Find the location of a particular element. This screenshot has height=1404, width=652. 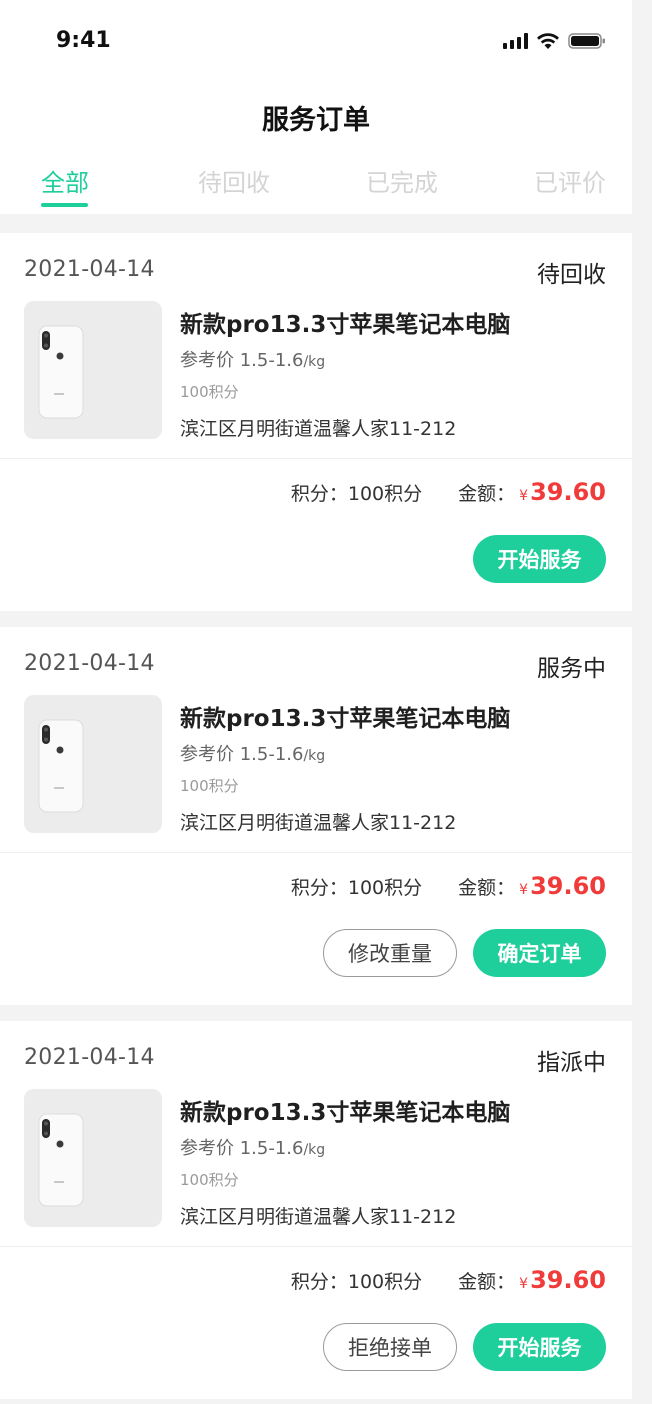

tab-bar: 全部 待回收 已完成 已评价 is located at coordinates (316, 187).